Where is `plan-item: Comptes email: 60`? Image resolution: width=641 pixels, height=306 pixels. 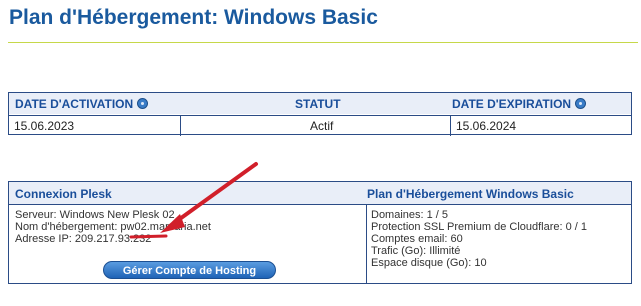 plan-item: Comptes email: 60 is located at coordinates (417, 239).